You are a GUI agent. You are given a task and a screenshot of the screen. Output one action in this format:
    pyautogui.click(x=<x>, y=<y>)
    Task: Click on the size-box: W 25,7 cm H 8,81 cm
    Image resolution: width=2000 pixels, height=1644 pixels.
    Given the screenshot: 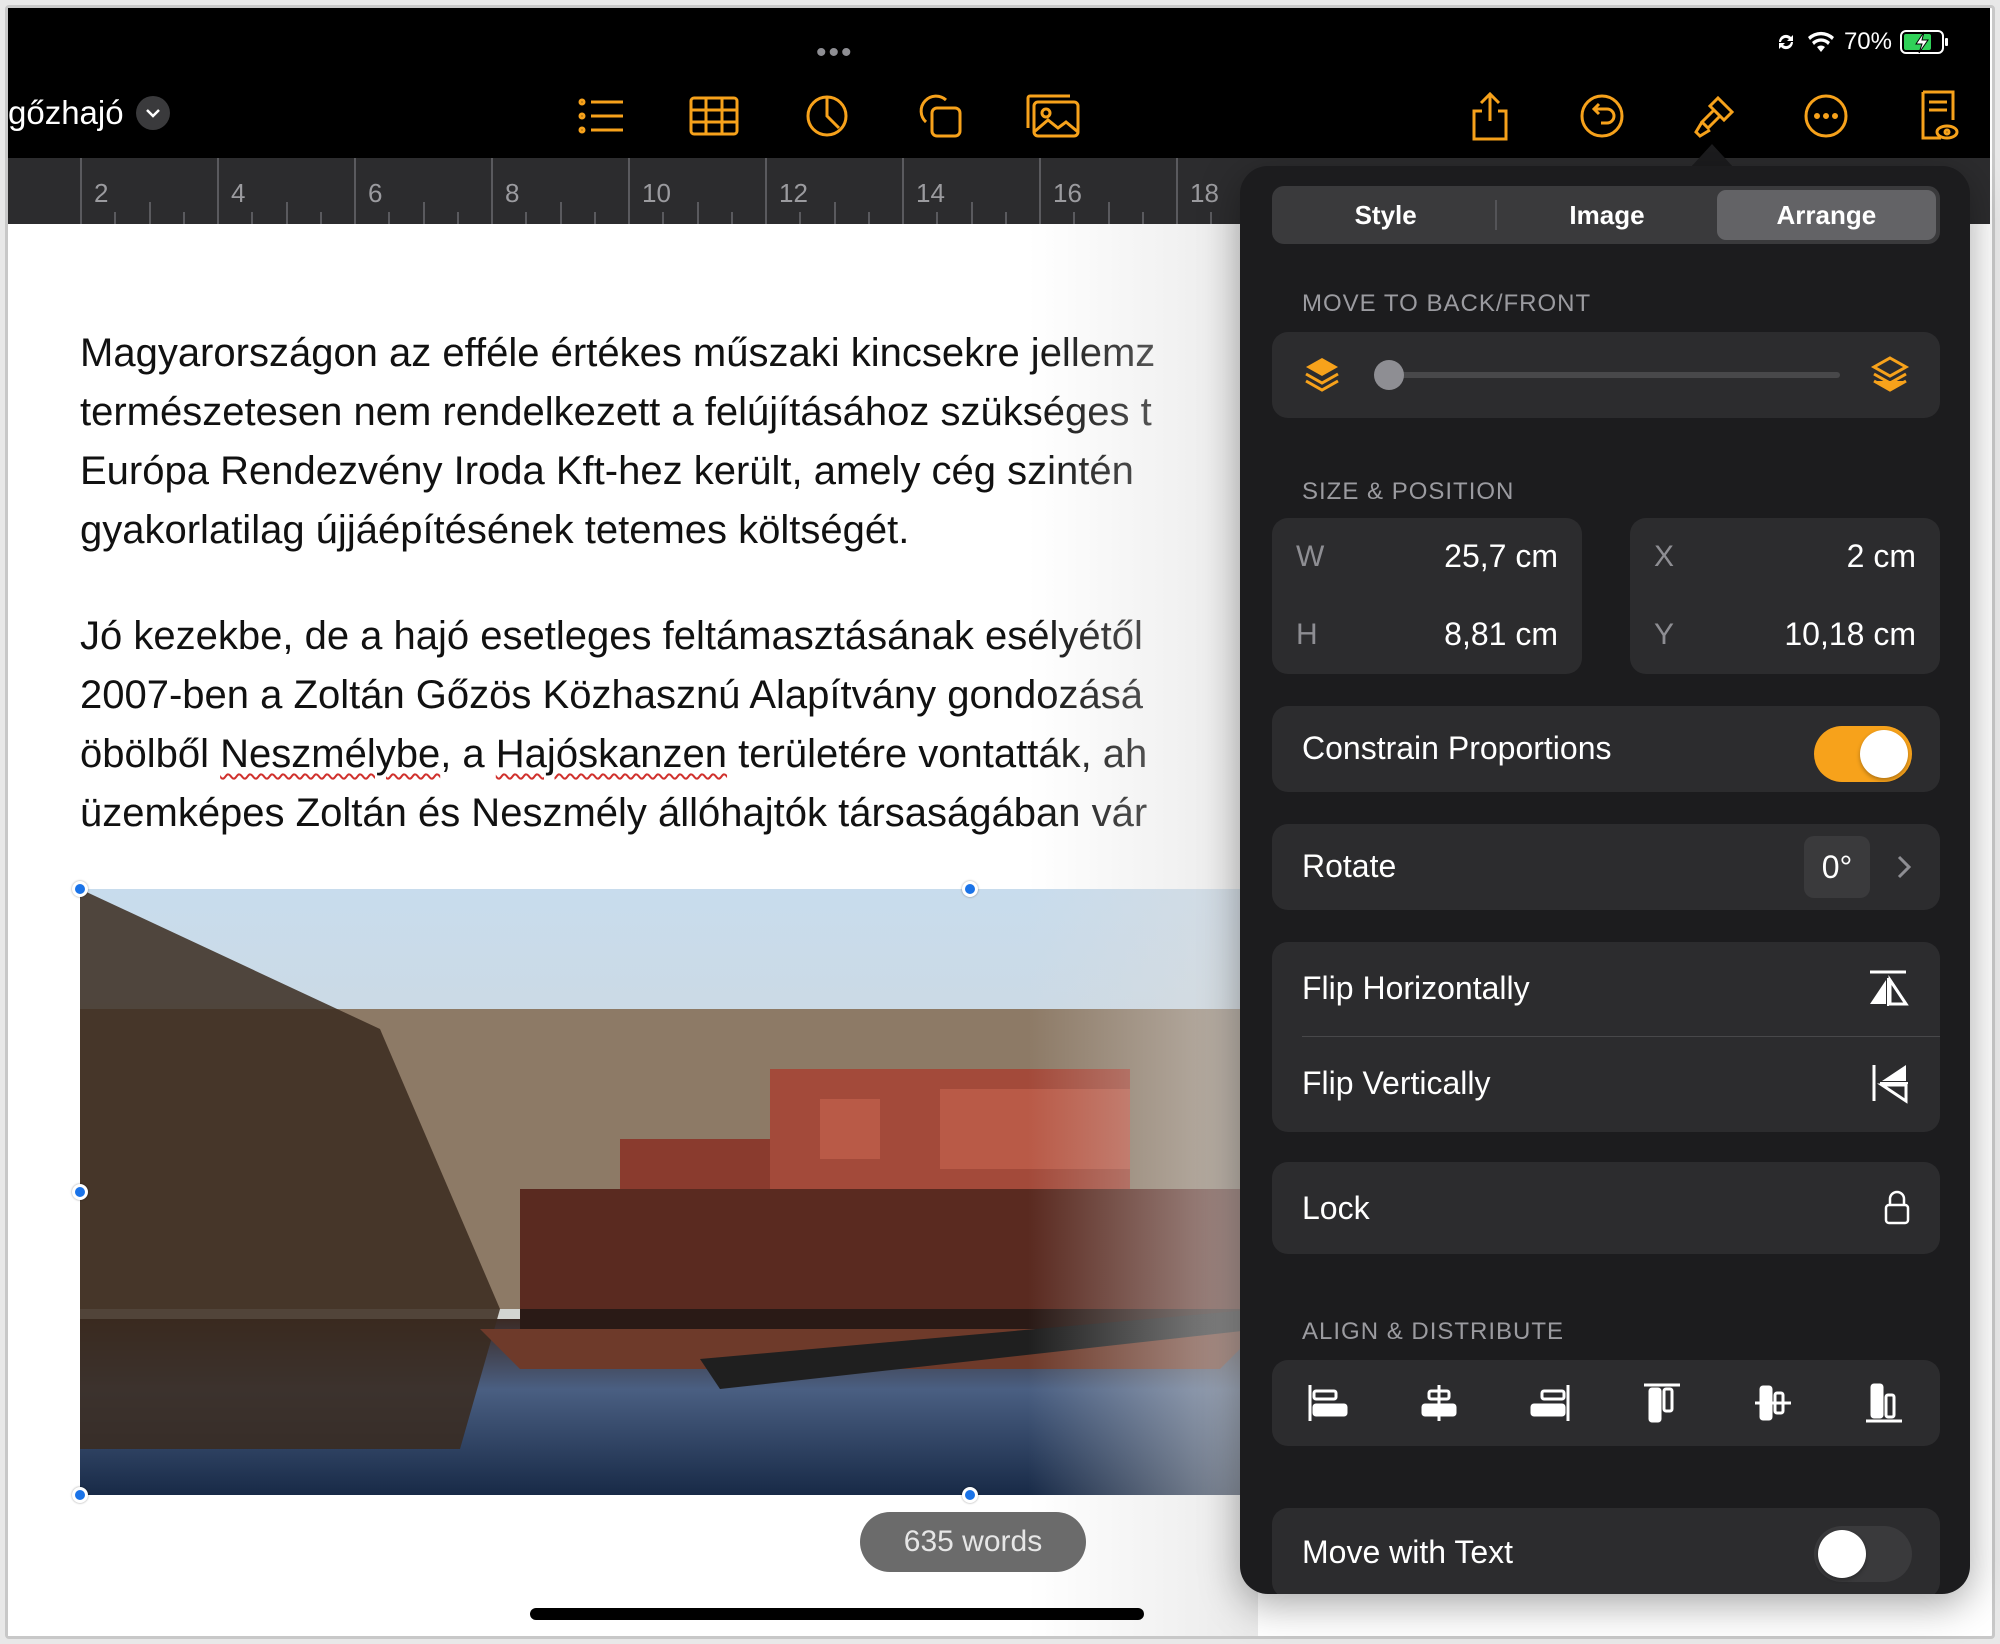 What is the action you would take?
    pyautogui.click(x=1427, y=596)
    